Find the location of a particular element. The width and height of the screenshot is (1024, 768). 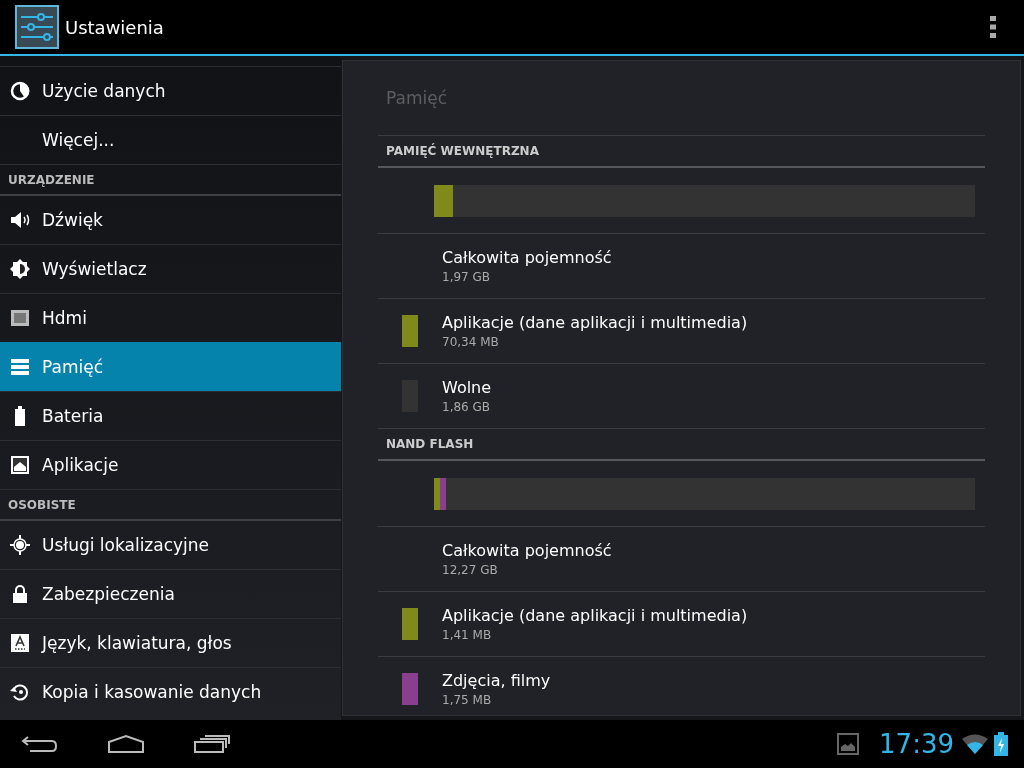

storage-row: Aplikacje (dane aplikacji i multimedia) 70,34 MB is located at coordinates (681, 331).